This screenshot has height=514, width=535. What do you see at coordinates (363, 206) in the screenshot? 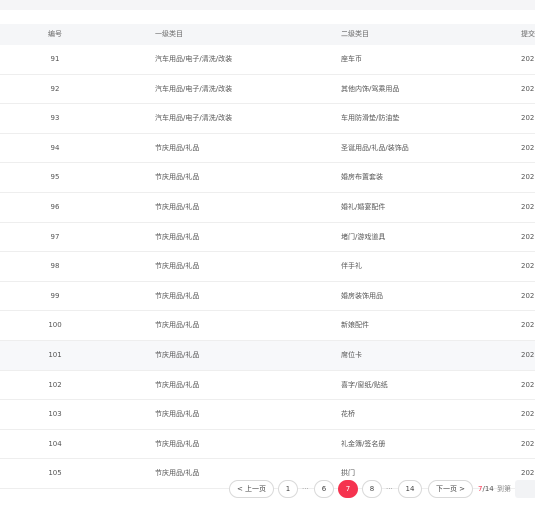
I see `cell-secondary-category: 婚礼/婚宴配件` at bounding box center [363, 206].